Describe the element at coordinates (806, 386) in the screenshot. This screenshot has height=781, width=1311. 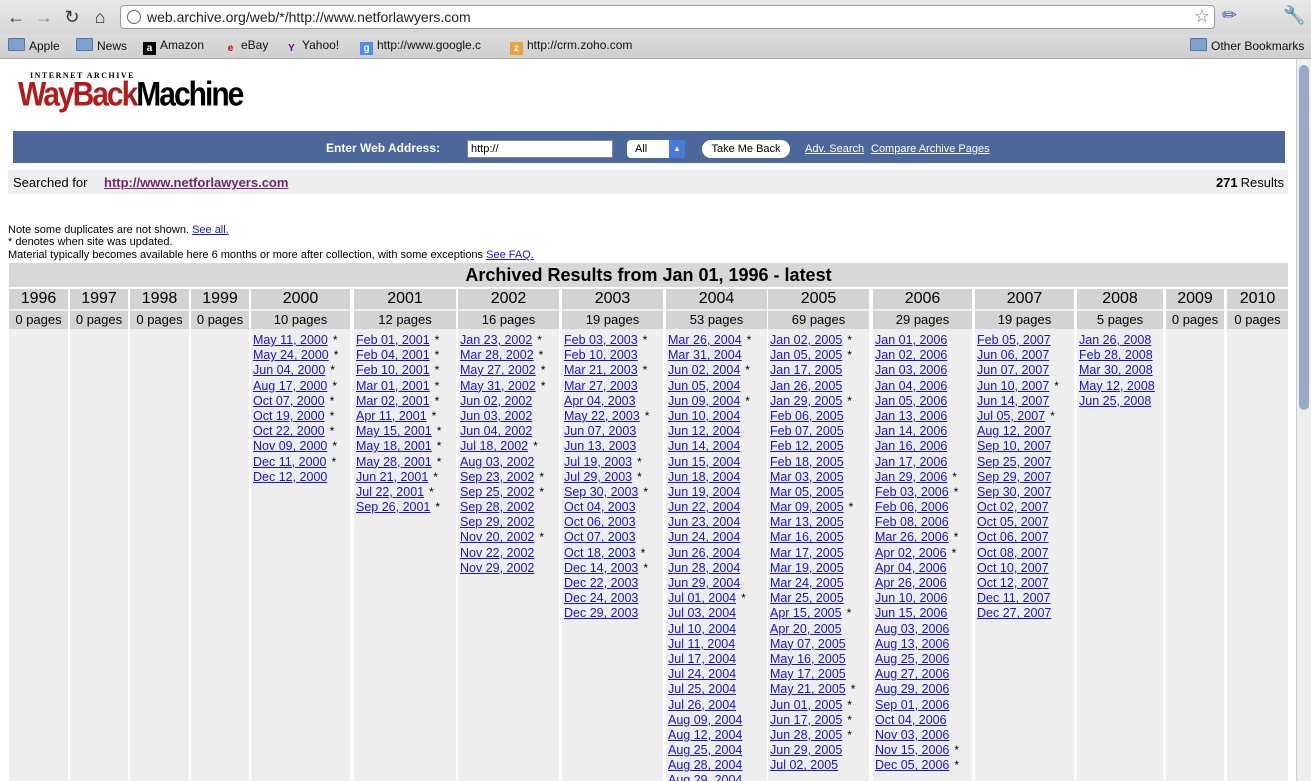
I see `archive-date-link: Jan 26, 2005` at that location.